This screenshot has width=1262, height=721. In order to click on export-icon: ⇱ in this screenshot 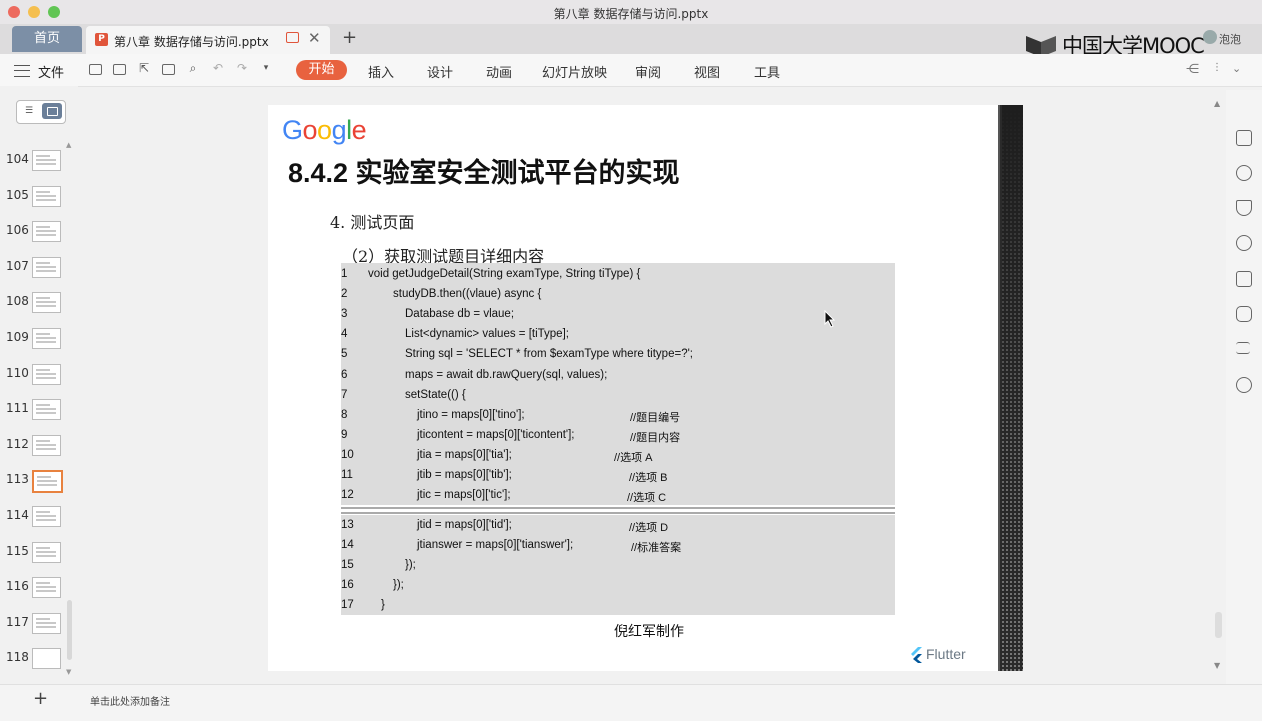, I will do `click(144, 68)`.